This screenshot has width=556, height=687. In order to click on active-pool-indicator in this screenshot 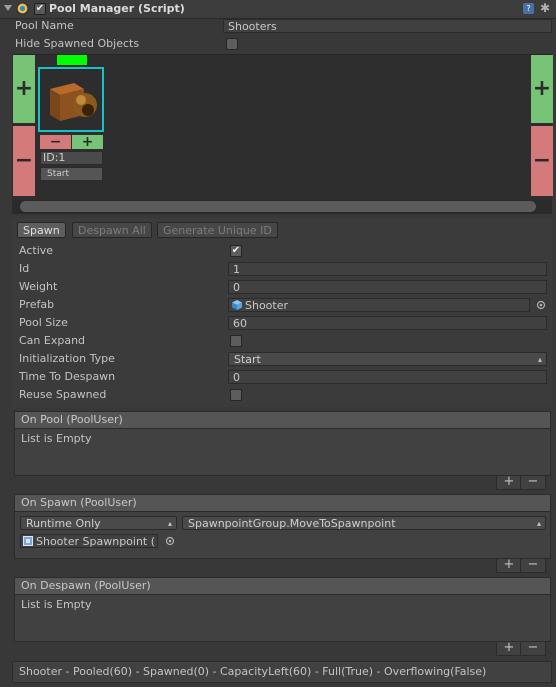, I will do `click(72, 60)`.